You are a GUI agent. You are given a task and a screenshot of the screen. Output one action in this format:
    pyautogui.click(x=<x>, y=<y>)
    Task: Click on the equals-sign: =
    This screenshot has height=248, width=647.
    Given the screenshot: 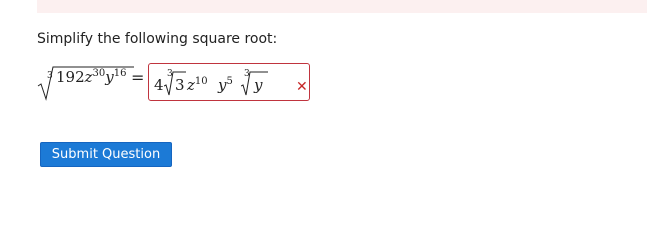 What is the action you would take?
    pyautogui.click(x=138, y=77)
    